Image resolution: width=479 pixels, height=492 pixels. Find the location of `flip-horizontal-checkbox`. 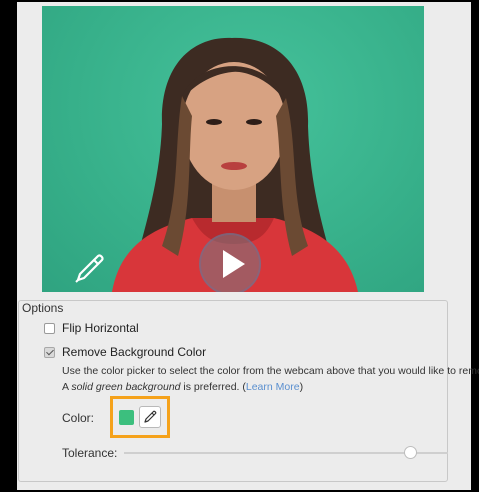

flip-horizontal-checkbox is located at coordinates (49, 328).